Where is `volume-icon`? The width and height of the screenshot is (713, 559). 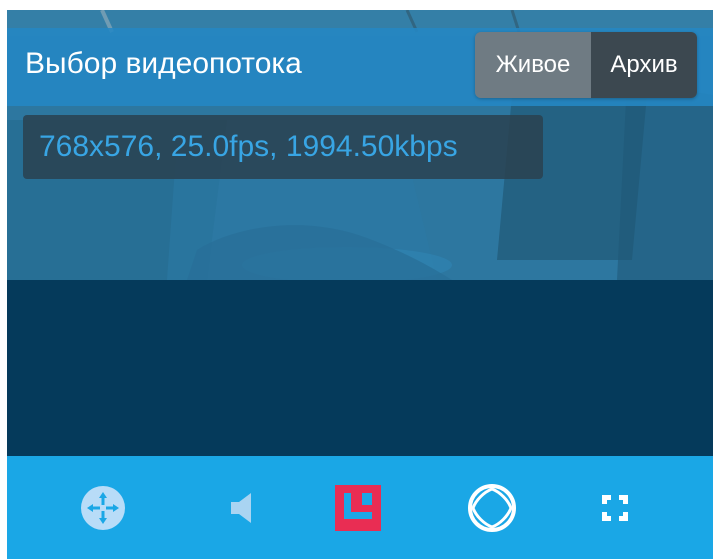
volume-icon is located at coordinates (241, 508).